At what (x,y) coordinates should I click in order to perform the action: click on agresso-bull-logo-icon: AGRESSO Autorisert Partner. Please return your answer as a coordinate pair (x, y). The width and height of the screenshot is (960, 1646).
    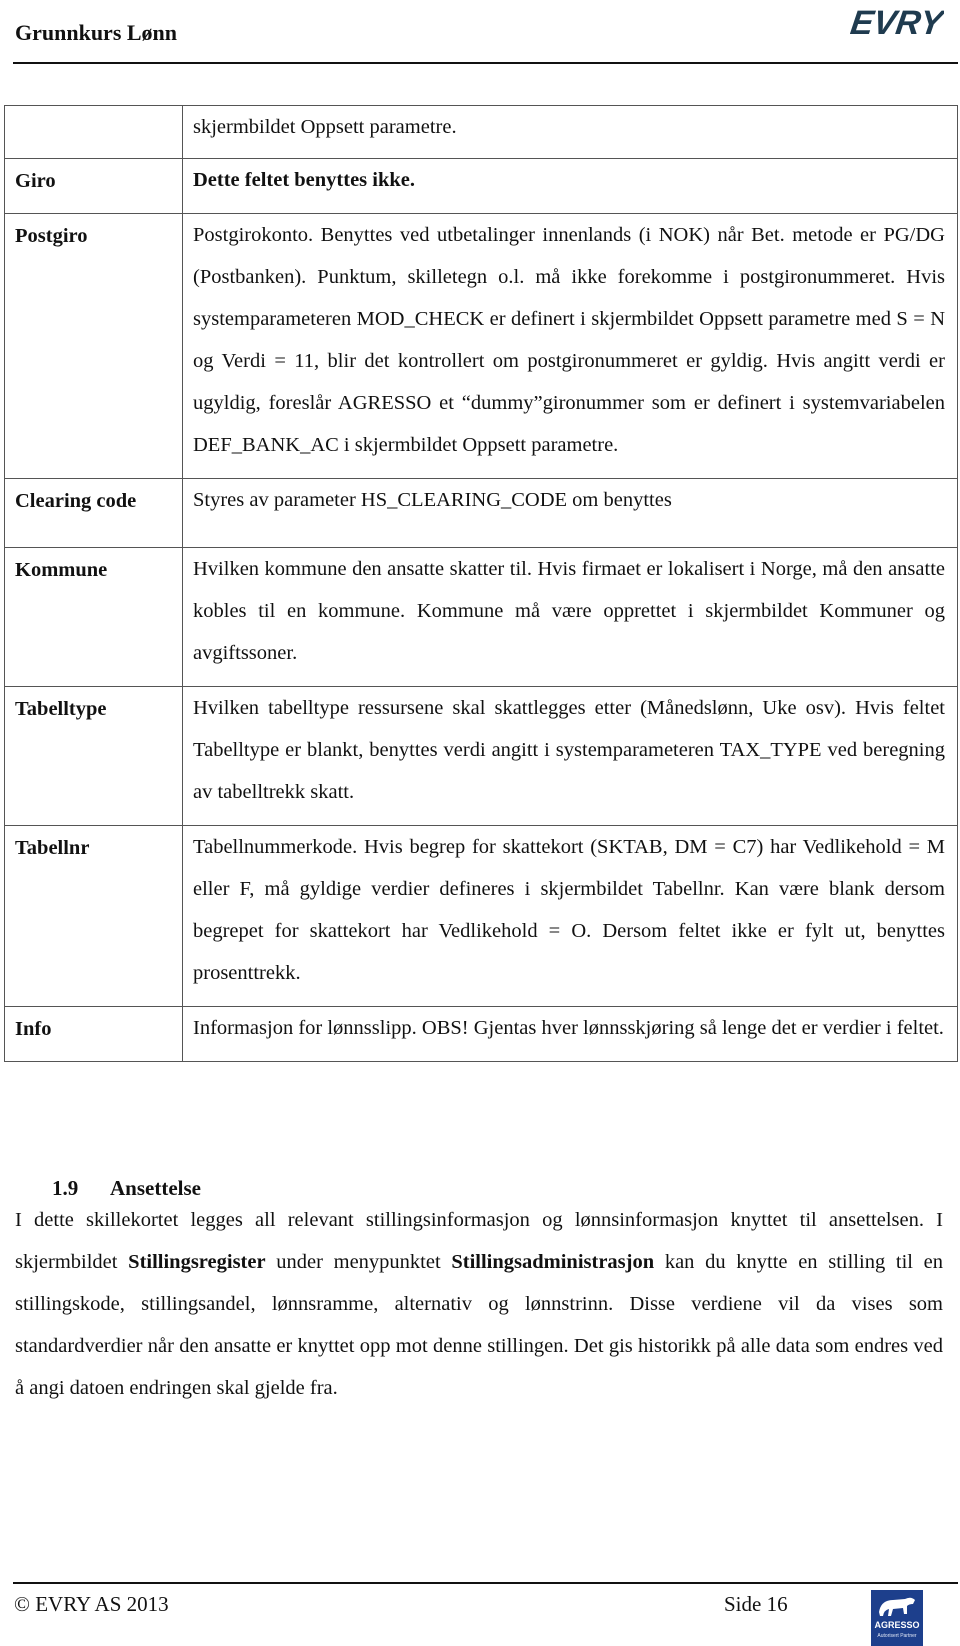
    Looking at the image, I should click on (897, 1618).